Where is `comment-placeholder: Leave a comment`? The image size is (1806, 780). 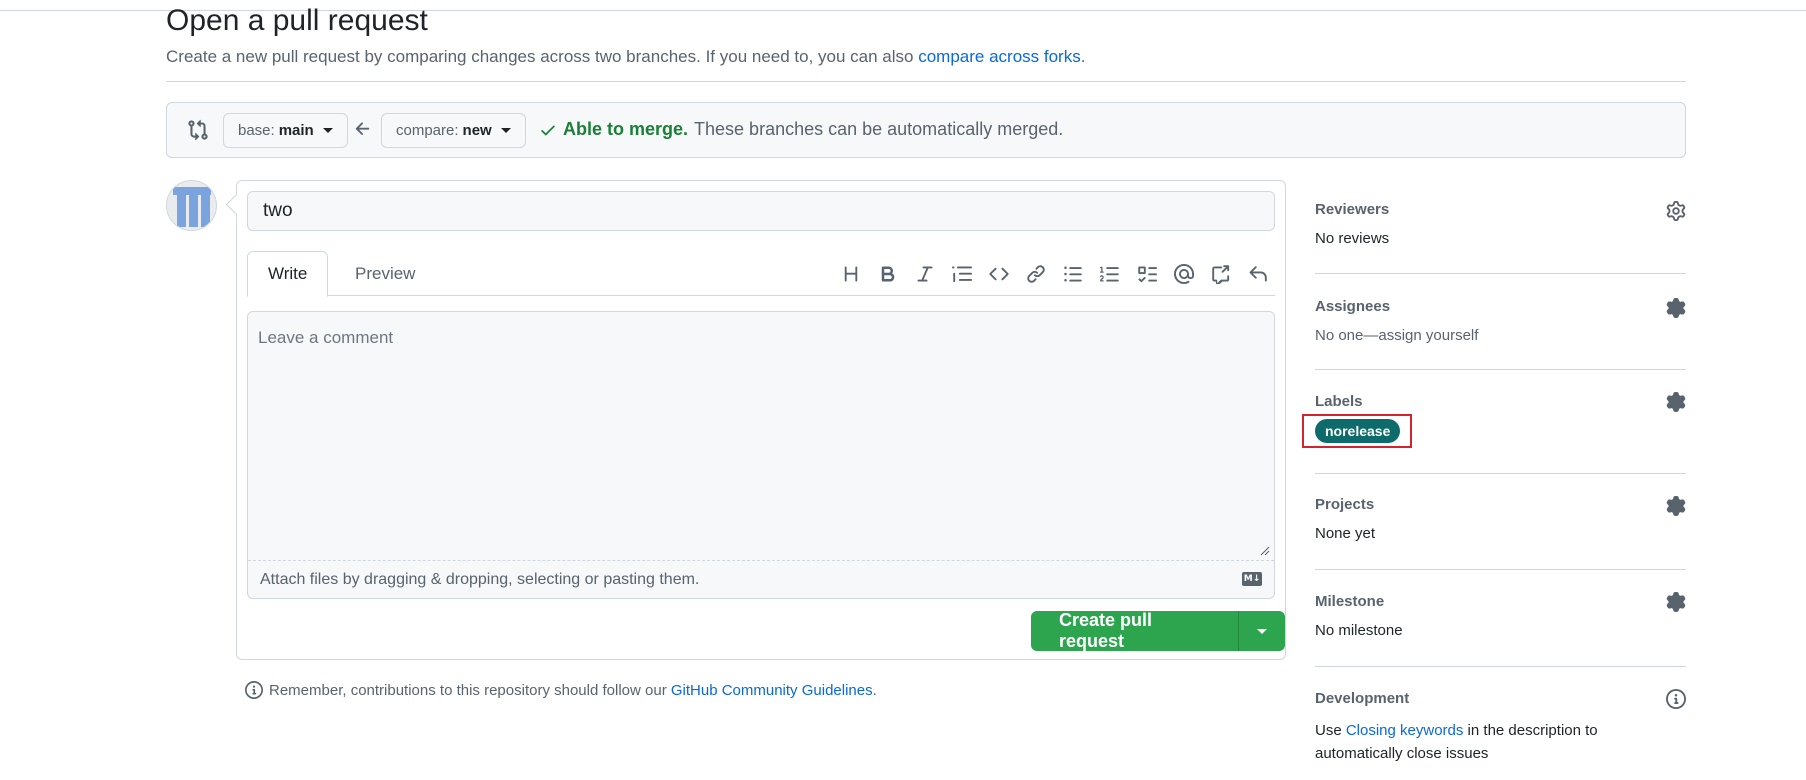
comment-placeholder: Leave a comment is located at coordinates (326, 337).